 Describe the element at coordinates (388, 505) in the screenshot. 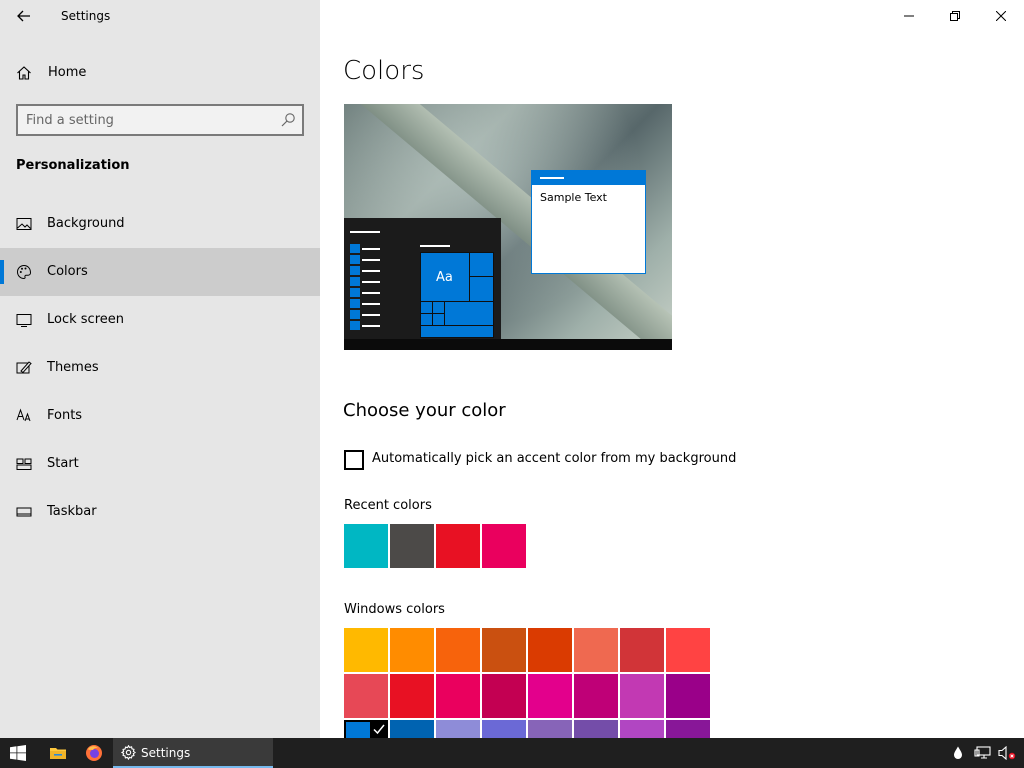

I see `recent-colors-label: Recent colors` at that location.